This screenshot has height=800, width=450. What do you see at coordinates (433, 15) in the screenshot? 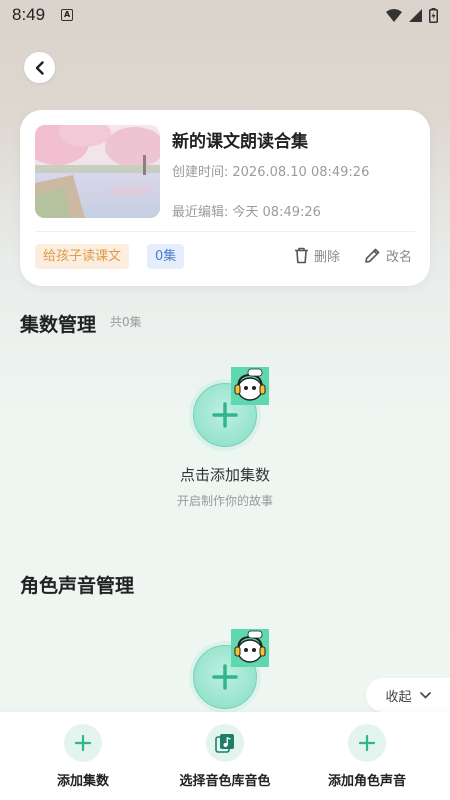
I see `battery-icon` at bounding box center [433, 15].